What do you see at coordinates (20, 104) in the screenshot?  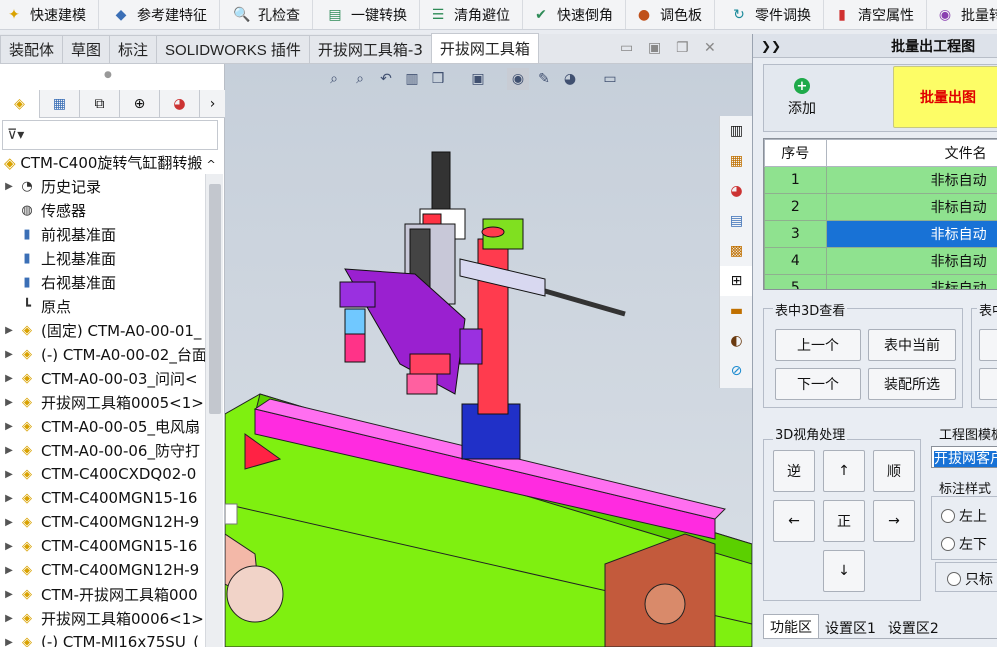 I see `feature-tree-tab-icon: ◈` at bounding box center [20, 104].